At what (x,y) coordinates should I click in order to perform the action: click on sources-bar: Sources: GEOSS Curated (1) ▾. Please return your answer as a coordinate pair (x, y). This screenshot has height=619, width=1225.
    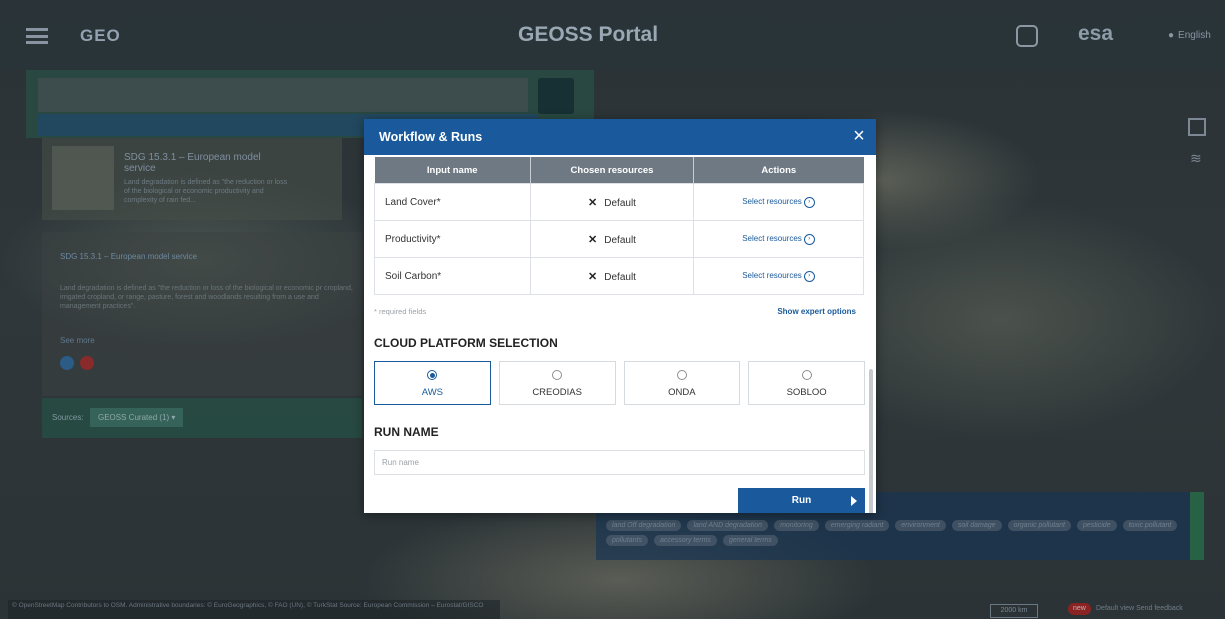
    Looking at the image, I should click on (202, 418).